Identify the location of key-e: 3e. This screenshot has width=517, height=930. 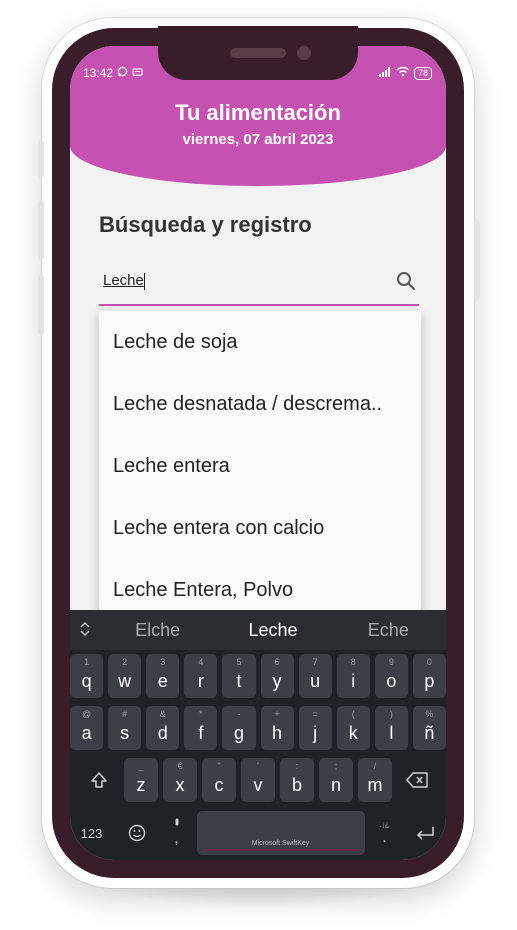
(163, 676).